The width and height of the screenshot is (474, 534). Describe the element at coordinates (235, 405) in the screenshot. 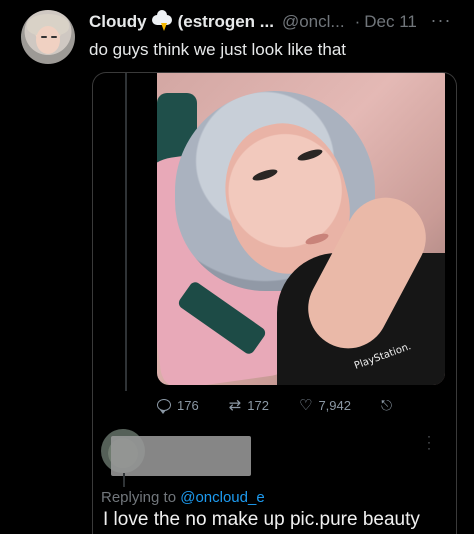

I see `retweet-icon: ⇄` at that location.